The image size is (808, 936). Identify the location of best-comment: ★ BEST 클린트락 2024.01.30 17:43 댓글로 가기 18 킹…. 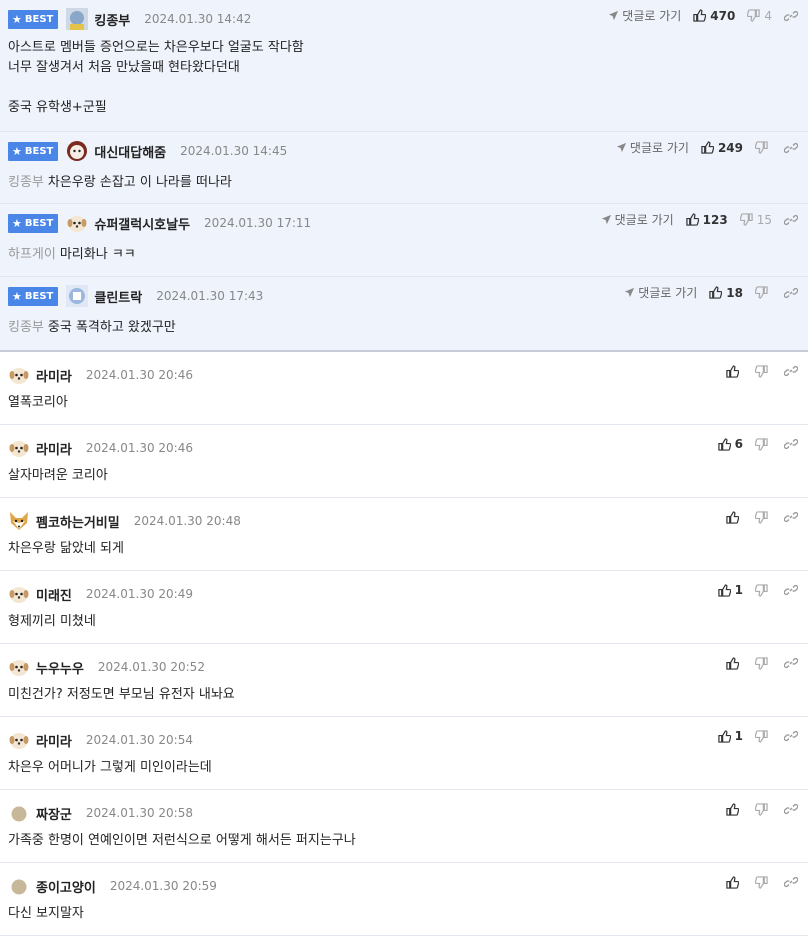
(404, 314).